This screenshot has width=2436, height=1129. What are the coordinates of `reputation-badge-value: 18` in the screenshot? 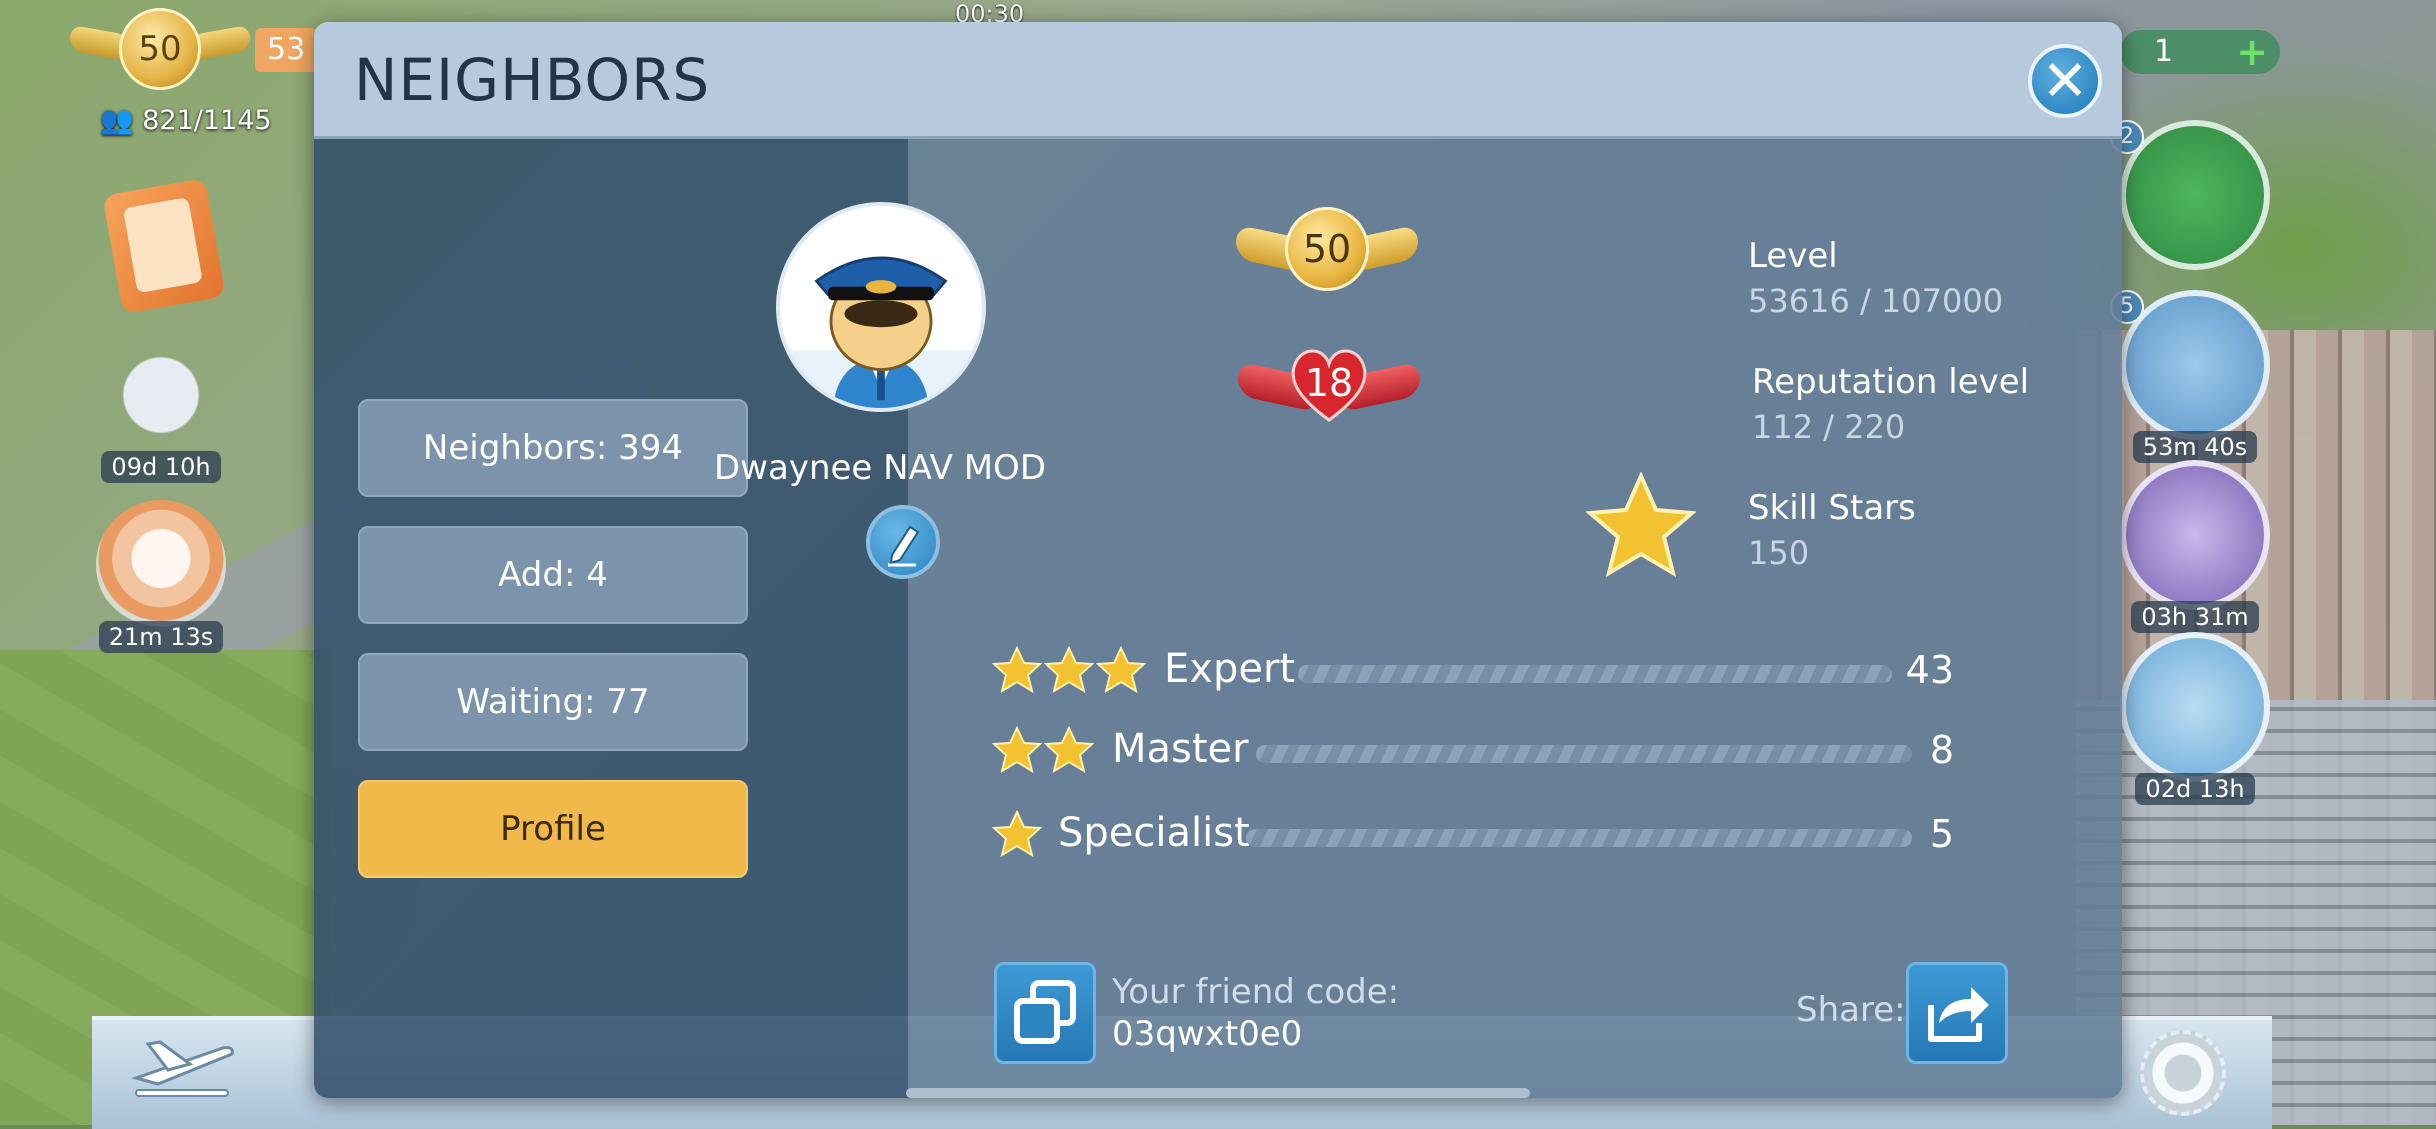 It's located at (1329, 383).